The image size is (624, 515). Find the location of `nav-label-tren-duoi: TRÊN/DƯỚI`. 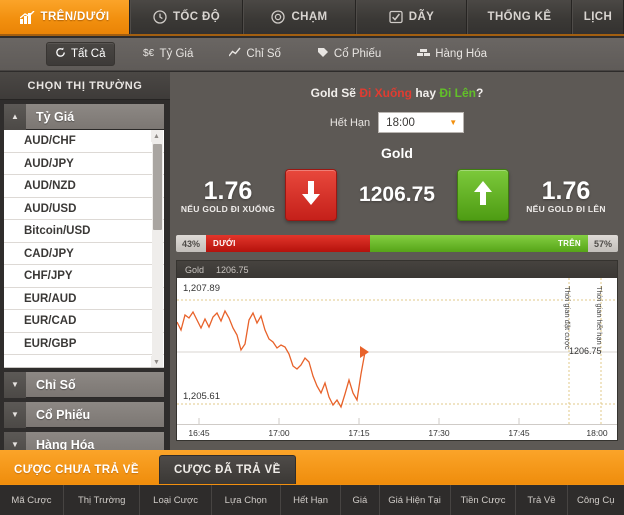

nav-label-tren-duoi: TRÊN/DƯỚI is located at coordinates (75, 17).